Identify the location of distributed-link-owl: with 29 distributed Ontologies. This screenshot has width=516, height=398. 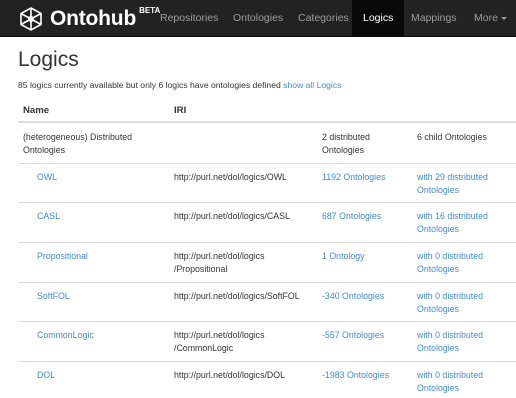
(465, 184).